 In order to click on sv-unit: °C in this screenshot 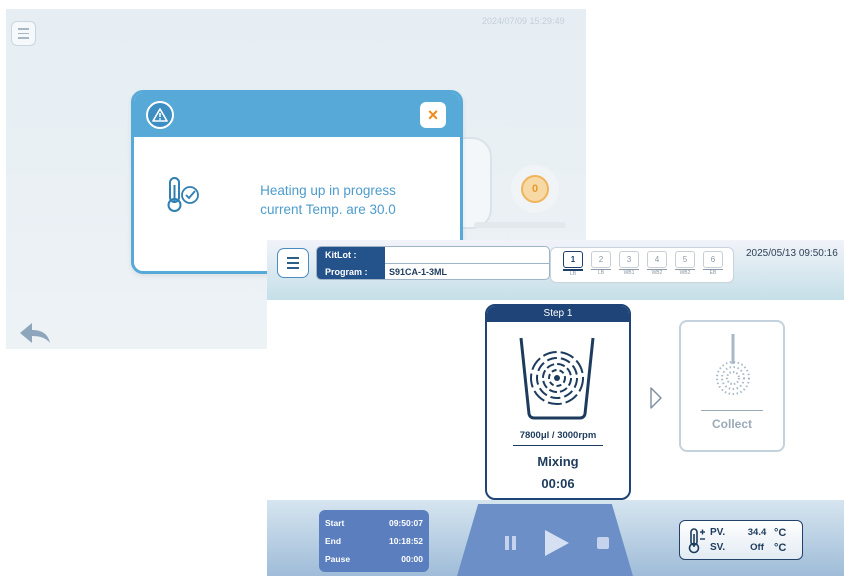, I will do `click(780, 548)`.